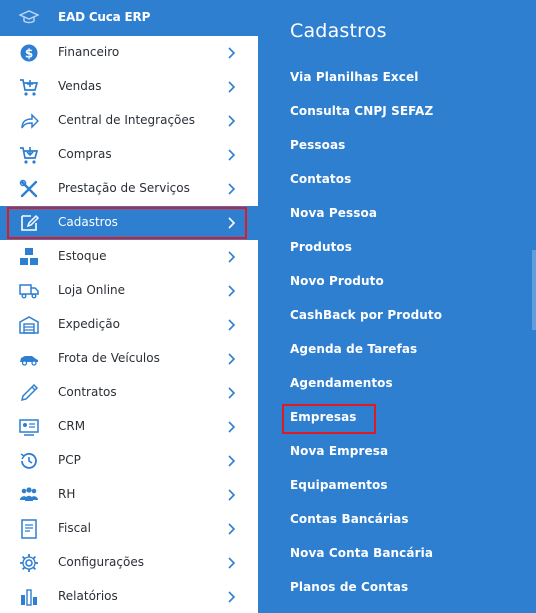 Image resolution: width=536 pixels, height=613 pixels. Describe the element at coordinates (129, 53) in the screenshot. I see `sidebar-item-financeiro: $ Financeiro` at that location.